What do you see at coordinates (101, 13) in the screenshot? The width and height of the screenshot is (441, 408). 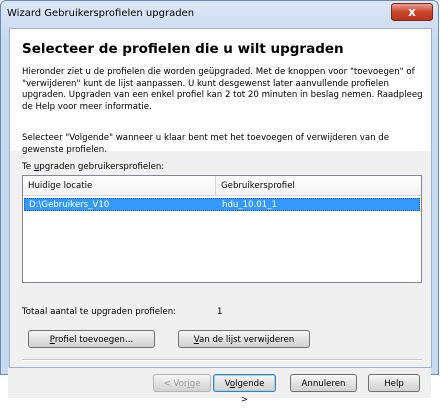 I see `window-title: Wizard Gebruikersprofielen upgraden` at bounding box center [101, 13].